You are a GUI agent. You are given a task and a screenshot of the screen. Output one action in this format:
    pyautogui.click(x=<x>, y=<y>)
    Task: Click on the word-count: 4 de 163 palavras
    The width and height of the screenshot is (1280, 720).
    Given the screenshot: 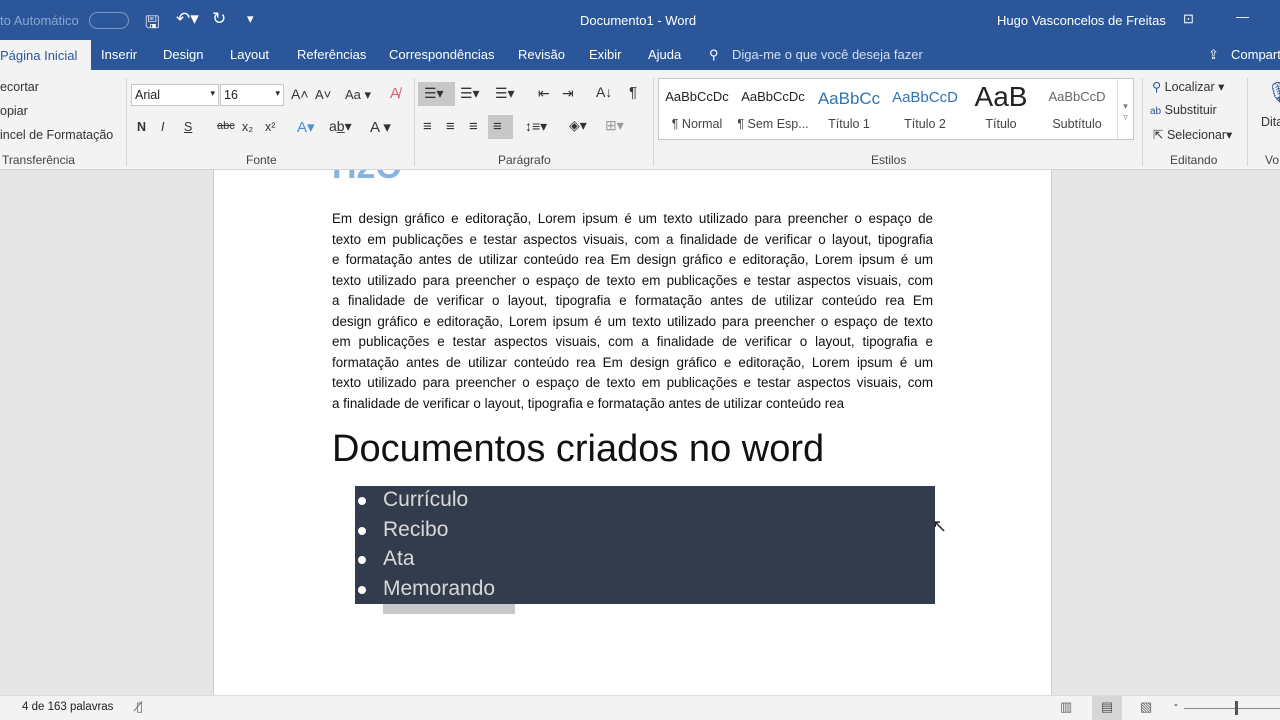 What is the action you would take?
    pyautogui.click(x=67, y=707)
    